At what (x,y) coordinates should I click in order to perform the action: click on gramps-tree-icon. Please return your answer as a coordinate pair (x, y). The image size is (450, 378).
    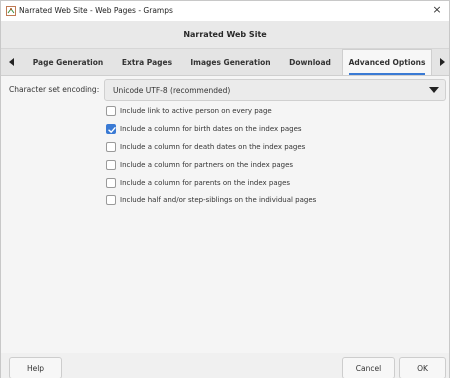
    Looking at the image, I should click on (11, 11).